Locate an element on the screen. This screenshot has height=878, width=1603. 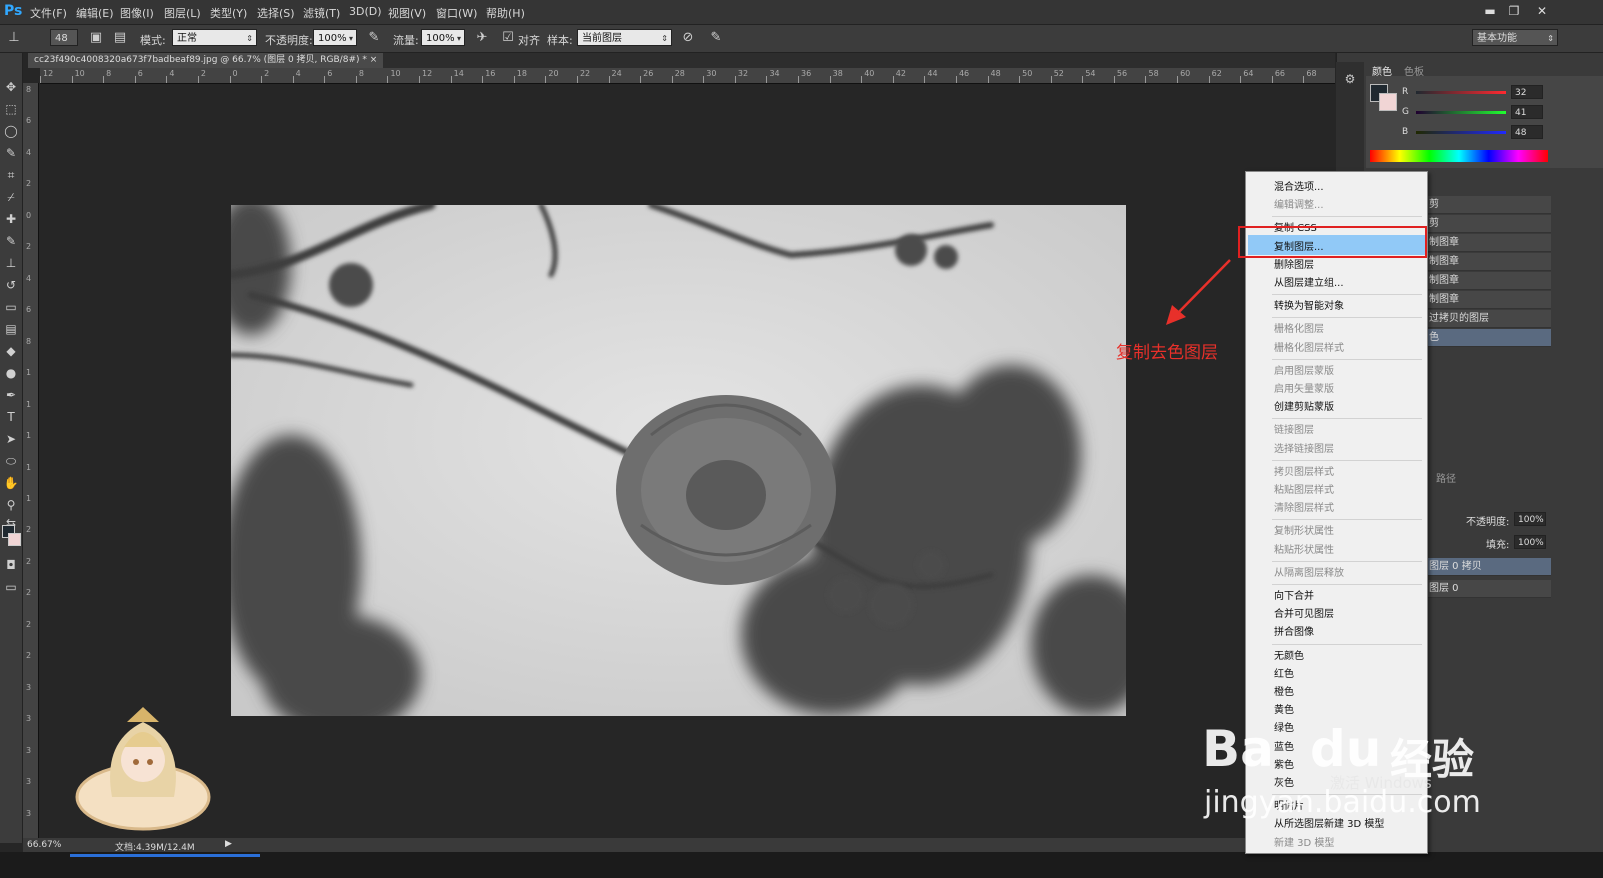
context-menu-item: 创建剪贴蒙版 is located at coordinates (1304, 405).